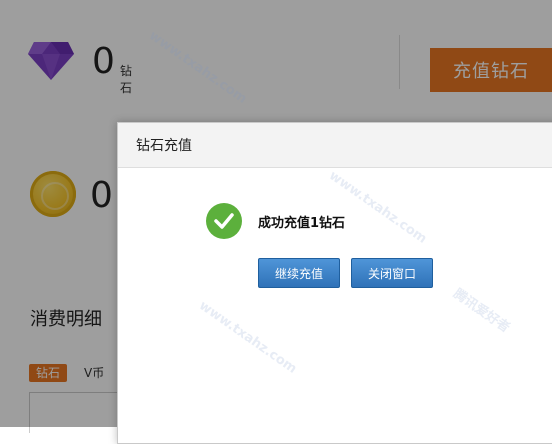  Describe the element at coordinates (392, 273) in the screenshot. I see `close-window-button: 关闭窗口` at that location.